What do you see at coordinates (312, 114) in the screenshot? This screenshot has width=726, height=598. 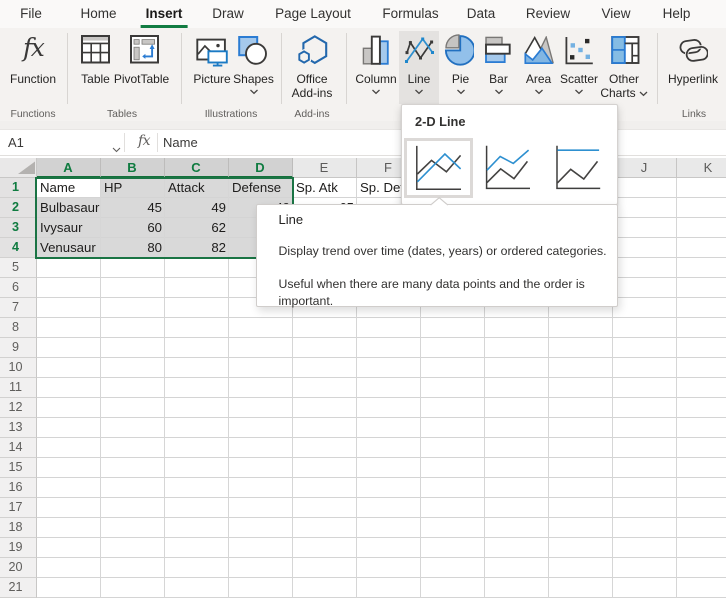 I see `ribbon-group-label-add-ins: Add-ins` at bounding box center [312, 114].